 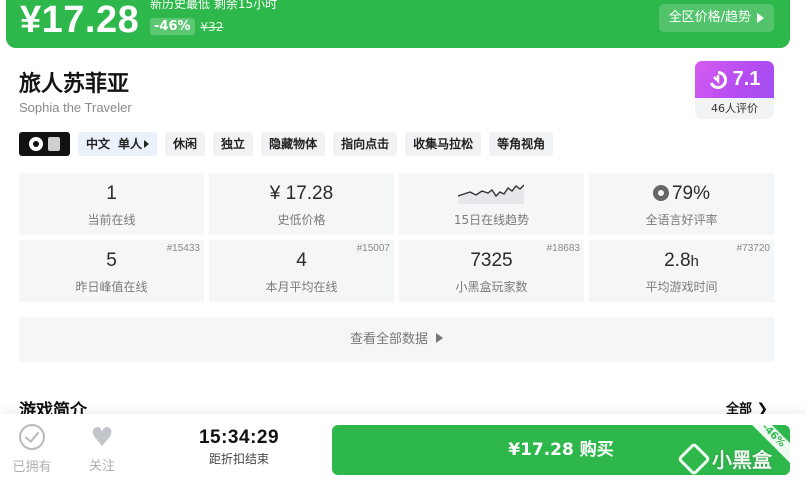 I want to click on view-all-data-button: 查看全部数据, so click(x=396, y=339).